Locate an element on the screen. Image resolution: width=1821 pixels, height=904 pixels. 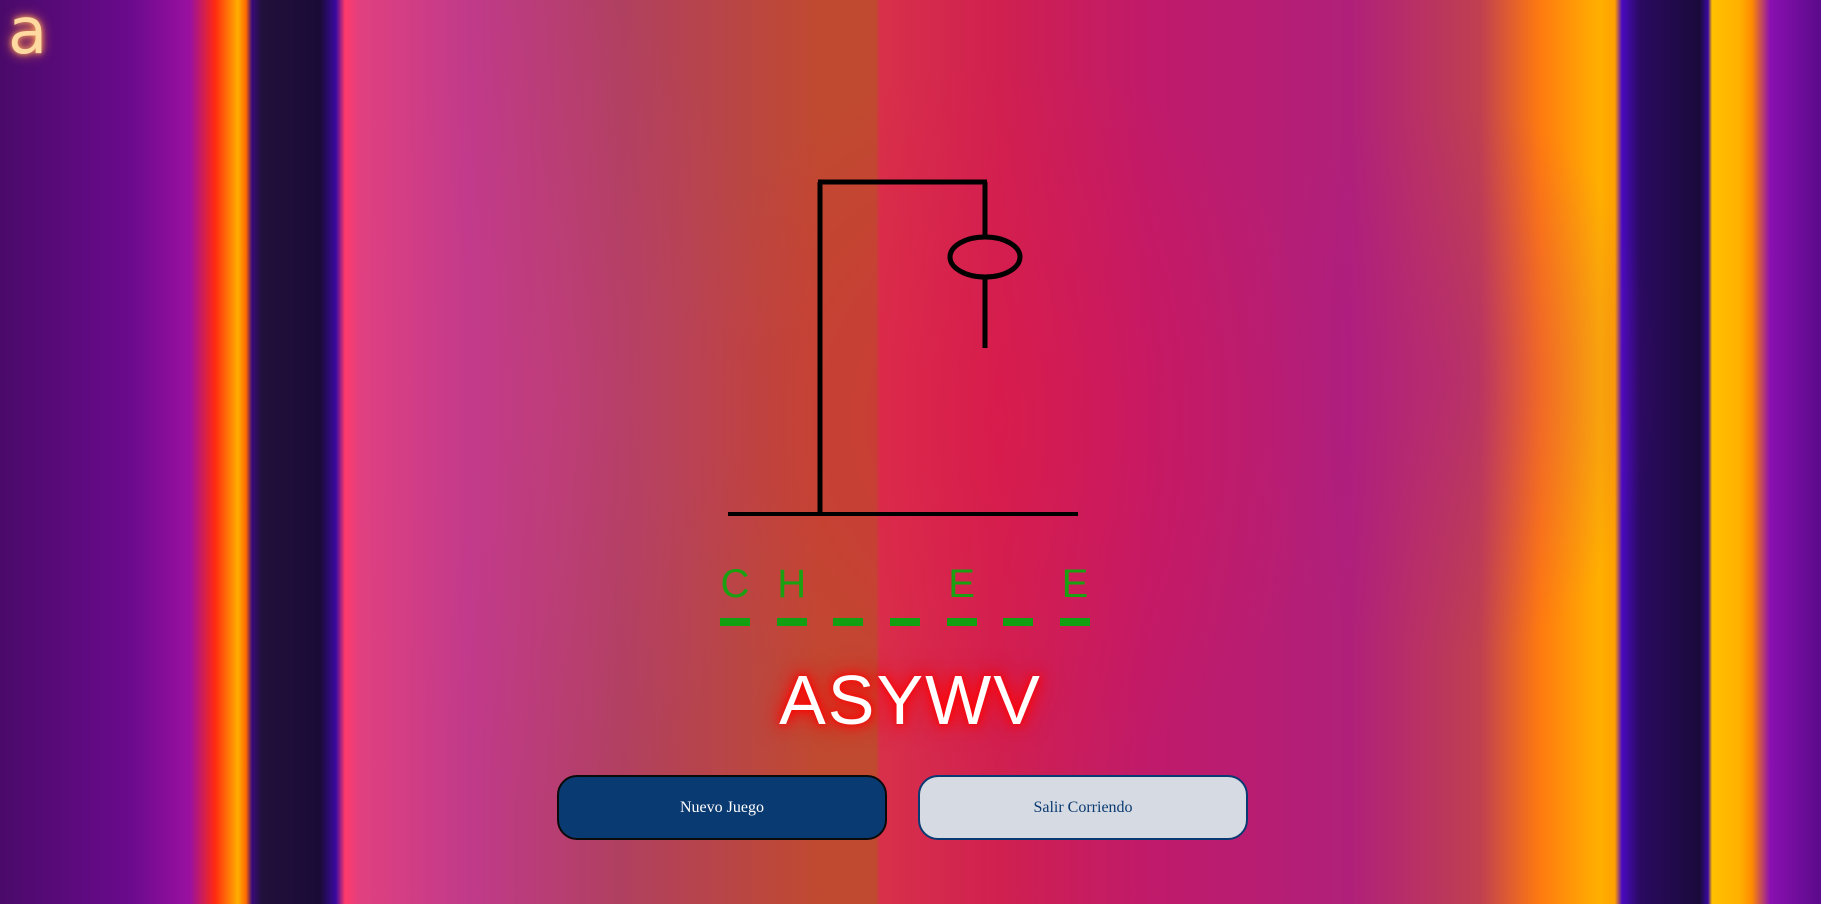
hangman-head is located at coordinates (985, 257).